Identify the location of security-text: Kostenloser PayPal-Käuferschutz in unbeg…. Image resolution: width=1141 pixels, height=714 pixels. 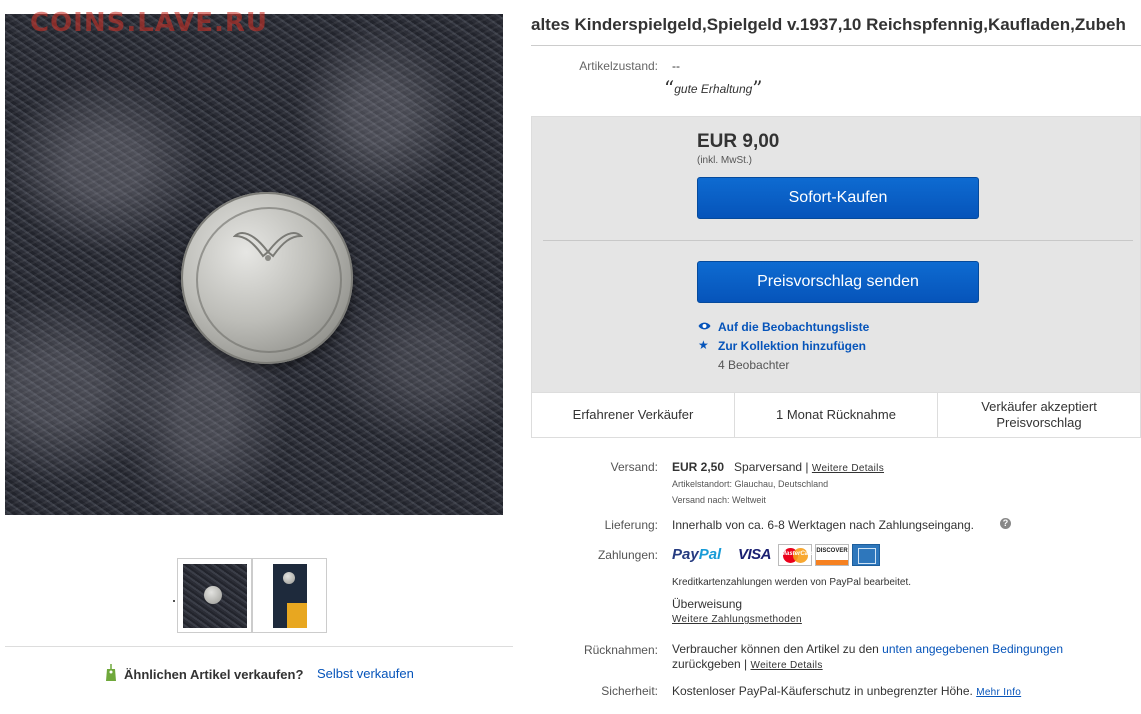
(846, 691).